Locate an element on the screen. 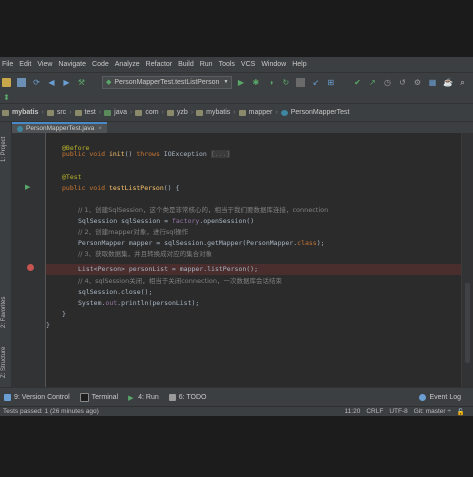 The height and width of the screenshot is (477, 473). menu-help: Help is located at coordinates (299, 64).